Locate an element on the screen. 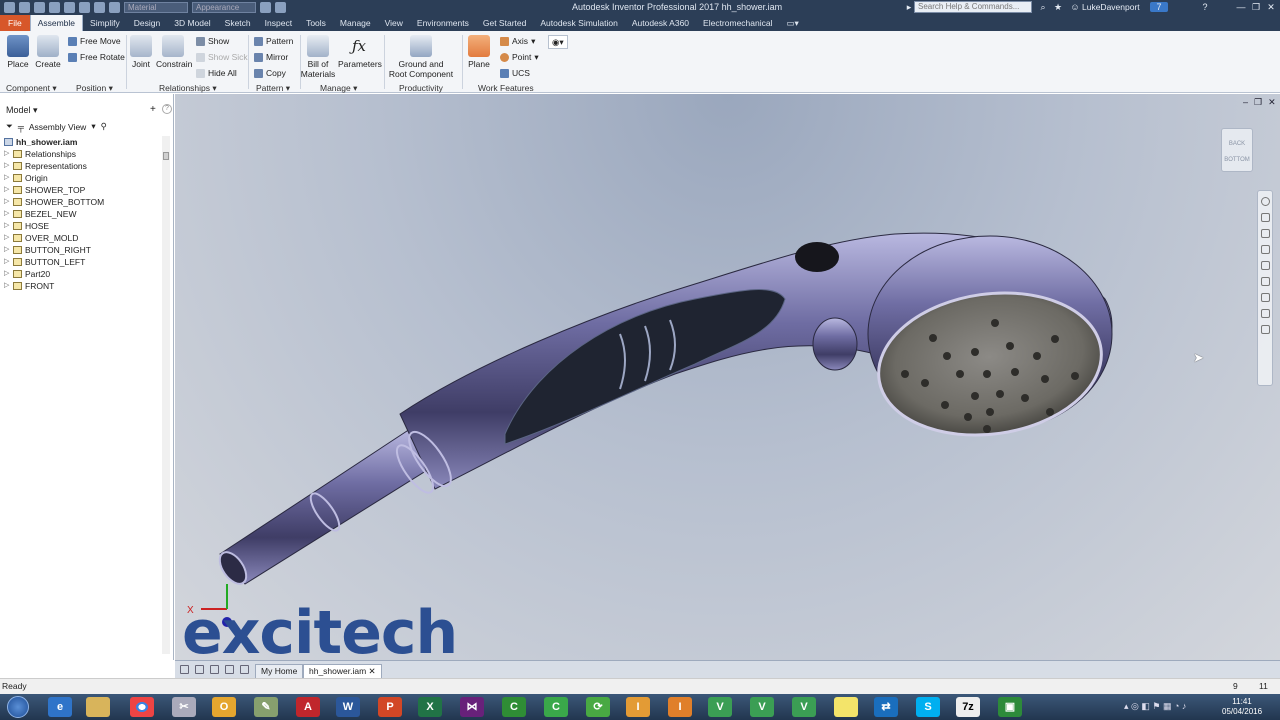  tab-view: View is located at coordinates (394, 23).